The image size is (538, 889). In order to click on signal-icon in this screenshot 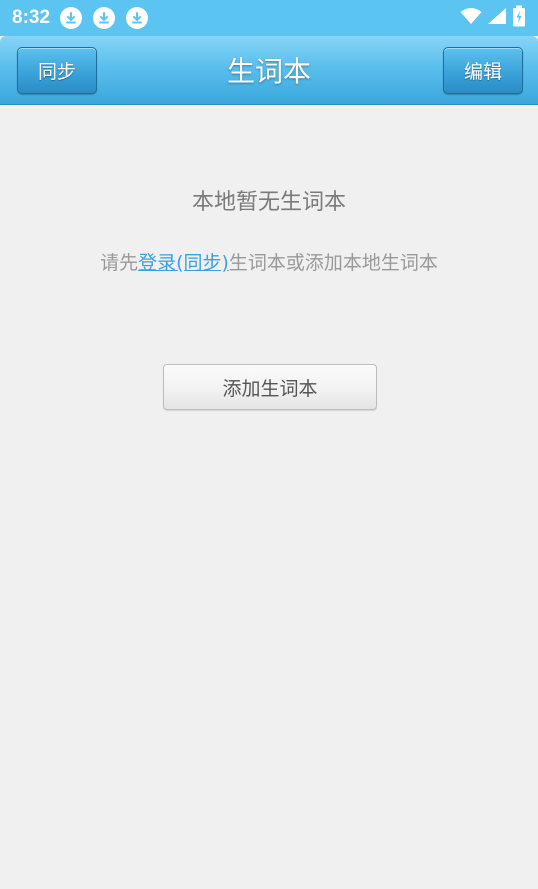, I will do `click(497, 18)`.